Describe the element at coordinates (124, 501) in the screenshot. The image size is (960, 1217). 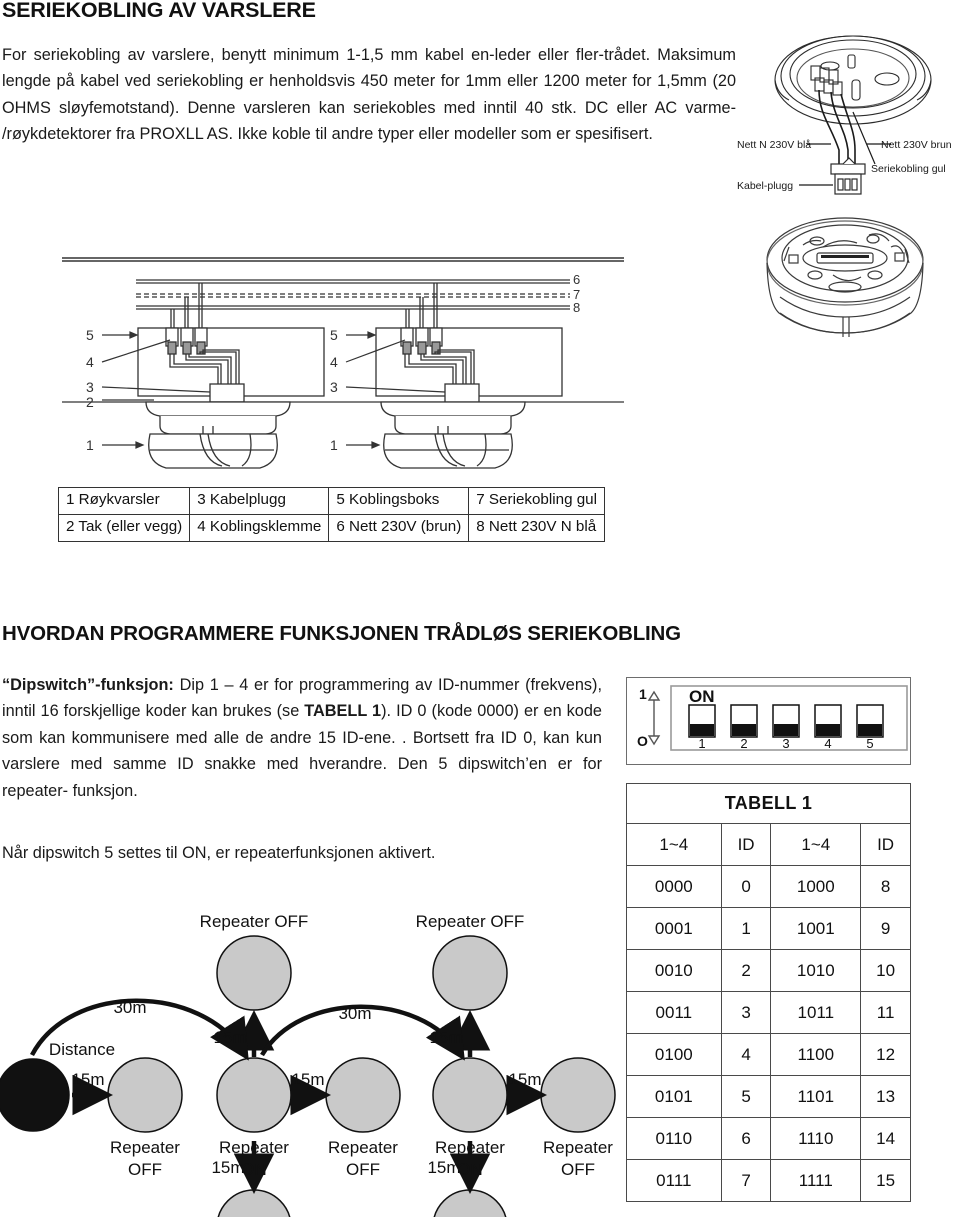
I see `legend-cell: 1 Røykvarsler` at that location.